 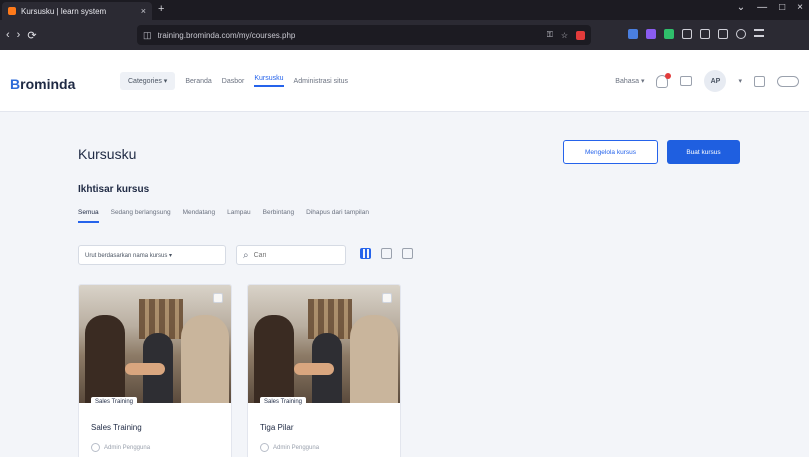 I want to click on user-avatar: AP, so click(x=715, y=81).